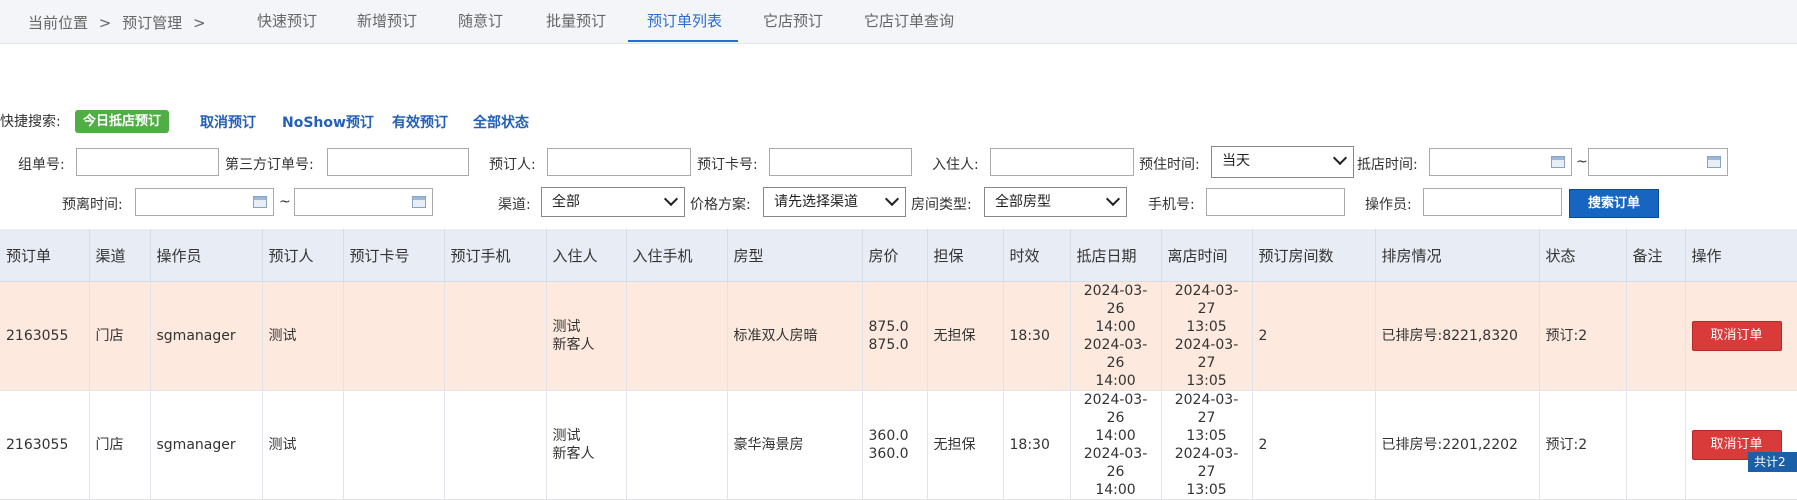  I want to click on tab-casual-booking: 随意订, so click(480, 20).